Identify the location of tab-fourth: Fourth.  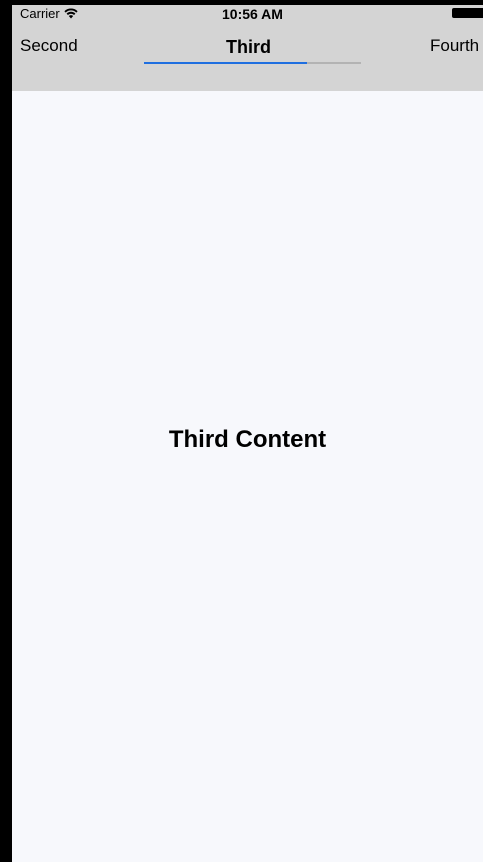
(454, 46).